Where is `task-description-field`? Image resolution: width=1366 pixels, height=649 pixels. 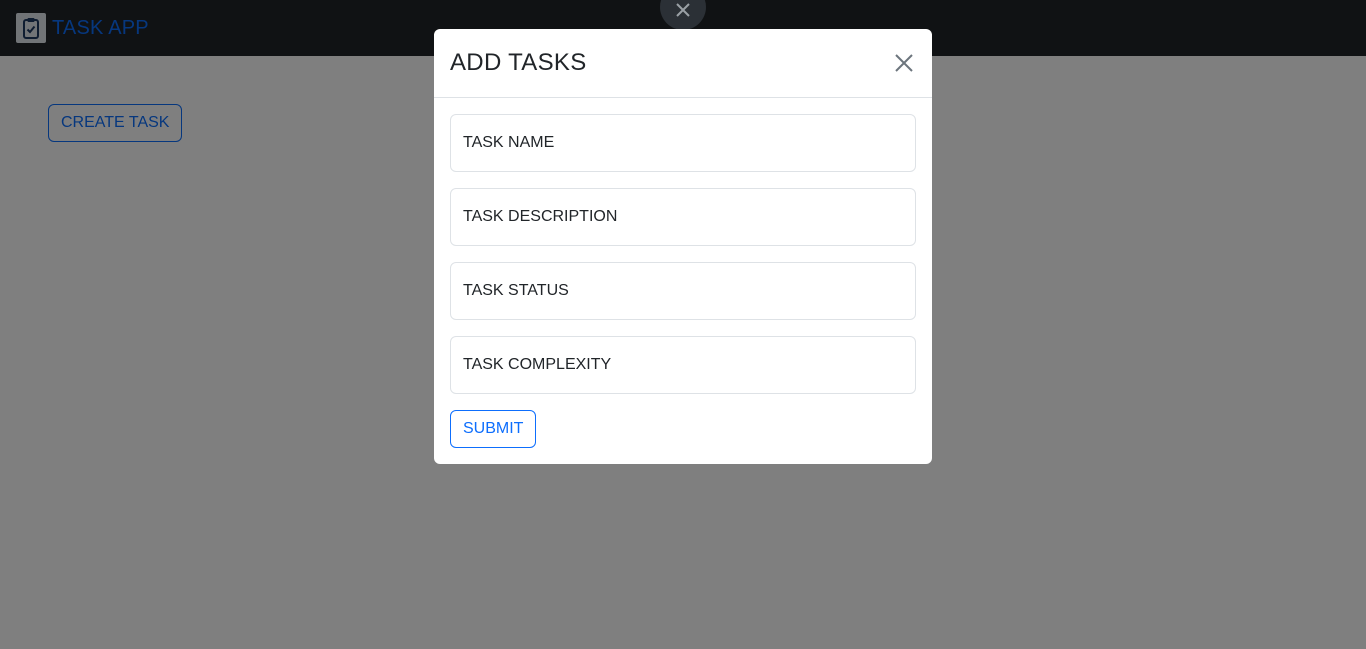
task-description-field is located at coordinates (683, 217).